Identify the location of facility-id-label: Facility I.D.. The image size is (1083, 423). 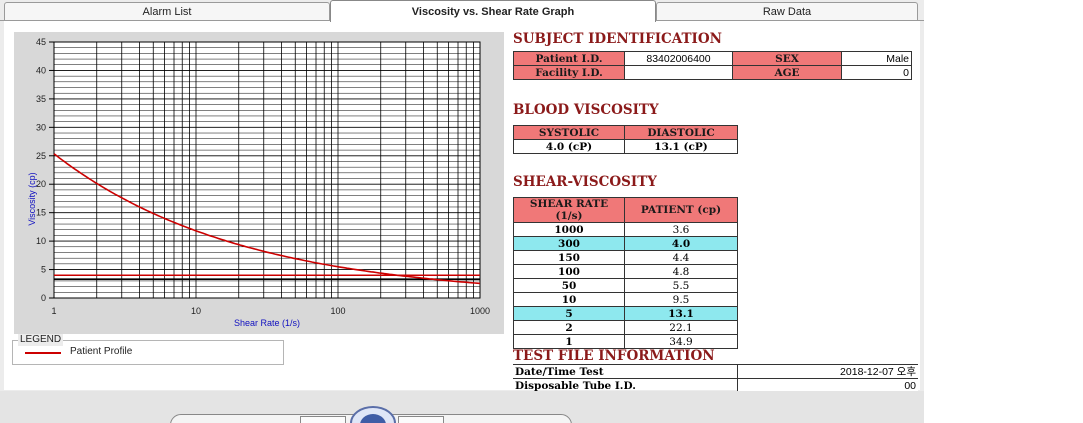
(569, 72).